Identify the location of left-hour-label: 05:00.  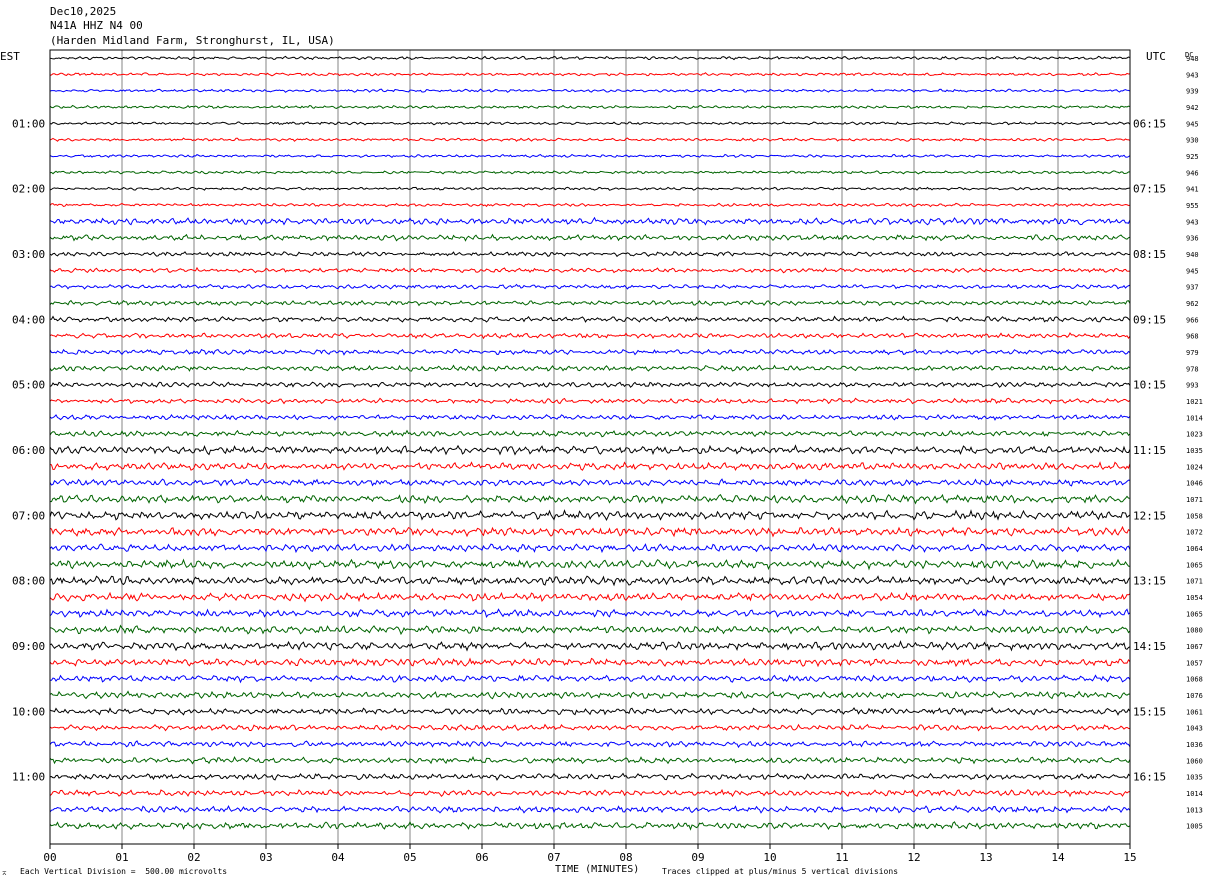
(28, 385).